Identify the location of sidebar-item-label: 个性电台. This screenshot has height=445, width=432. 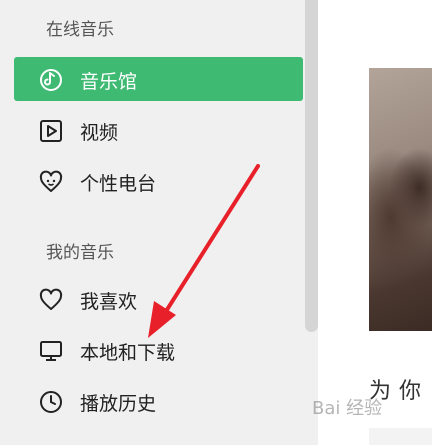
(118, 184).